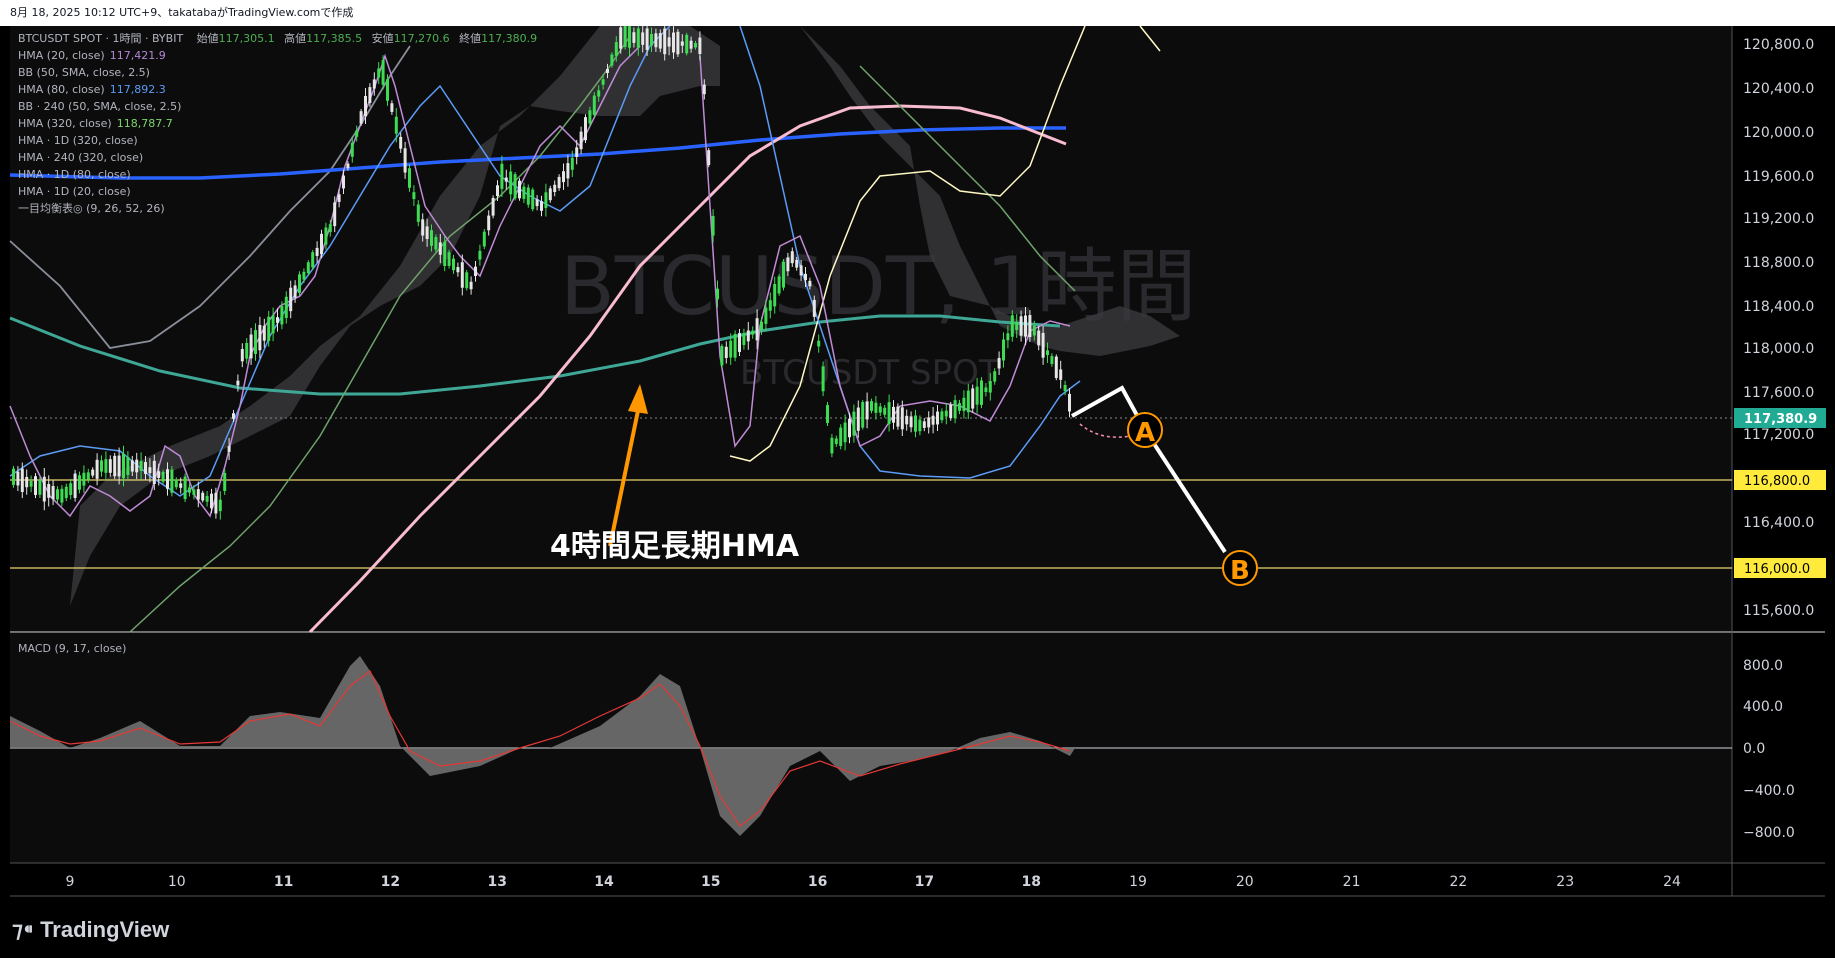  What do you see at coordinates (99, 106) in the screenshot?
I see `legend-indicator: BB · 240 (50, SMA, close, 2.5)` at bounding box center [99, 106].